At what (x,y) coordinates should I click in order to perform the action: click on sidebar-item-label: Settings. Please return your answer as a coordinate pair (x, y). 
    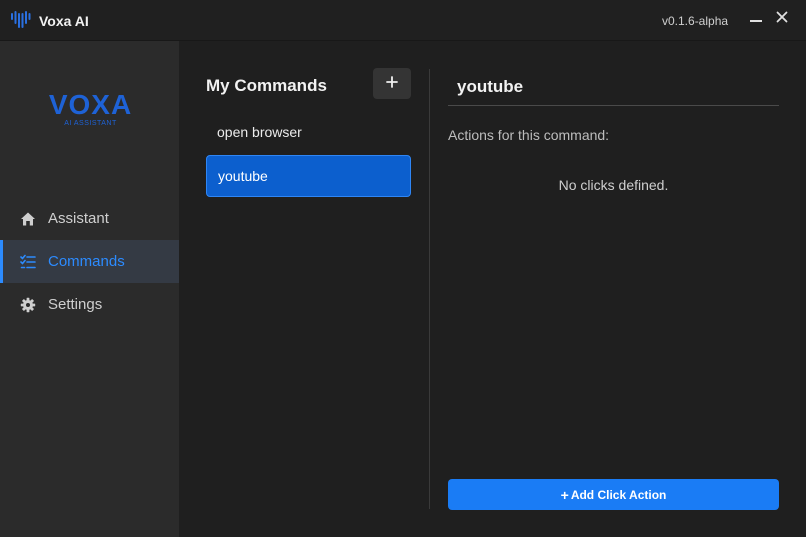
    Looking at the image, I should click on (75, 304).